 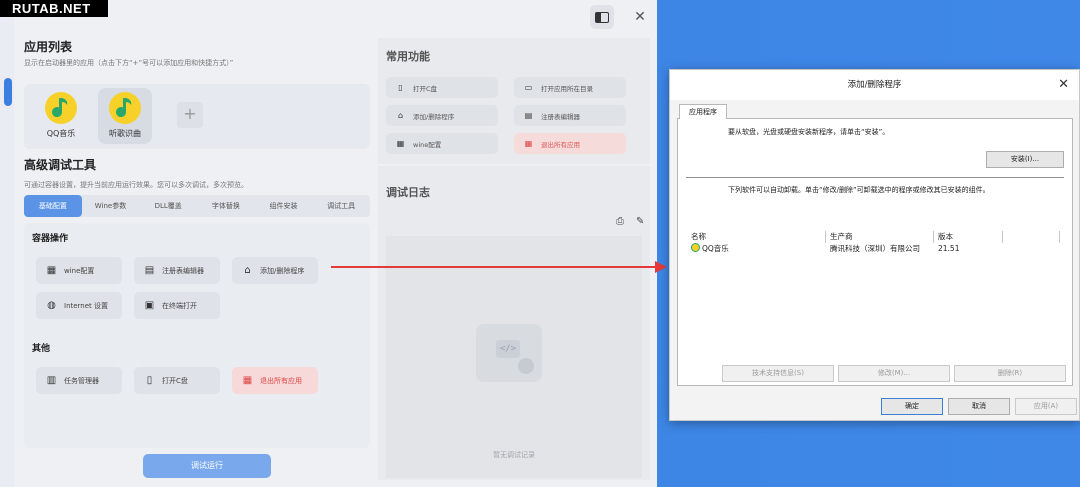 What do you see at coordinates (661, 267) in the screenshot?
I see `annotation-arrow-head` at bounding box center [661, 267].